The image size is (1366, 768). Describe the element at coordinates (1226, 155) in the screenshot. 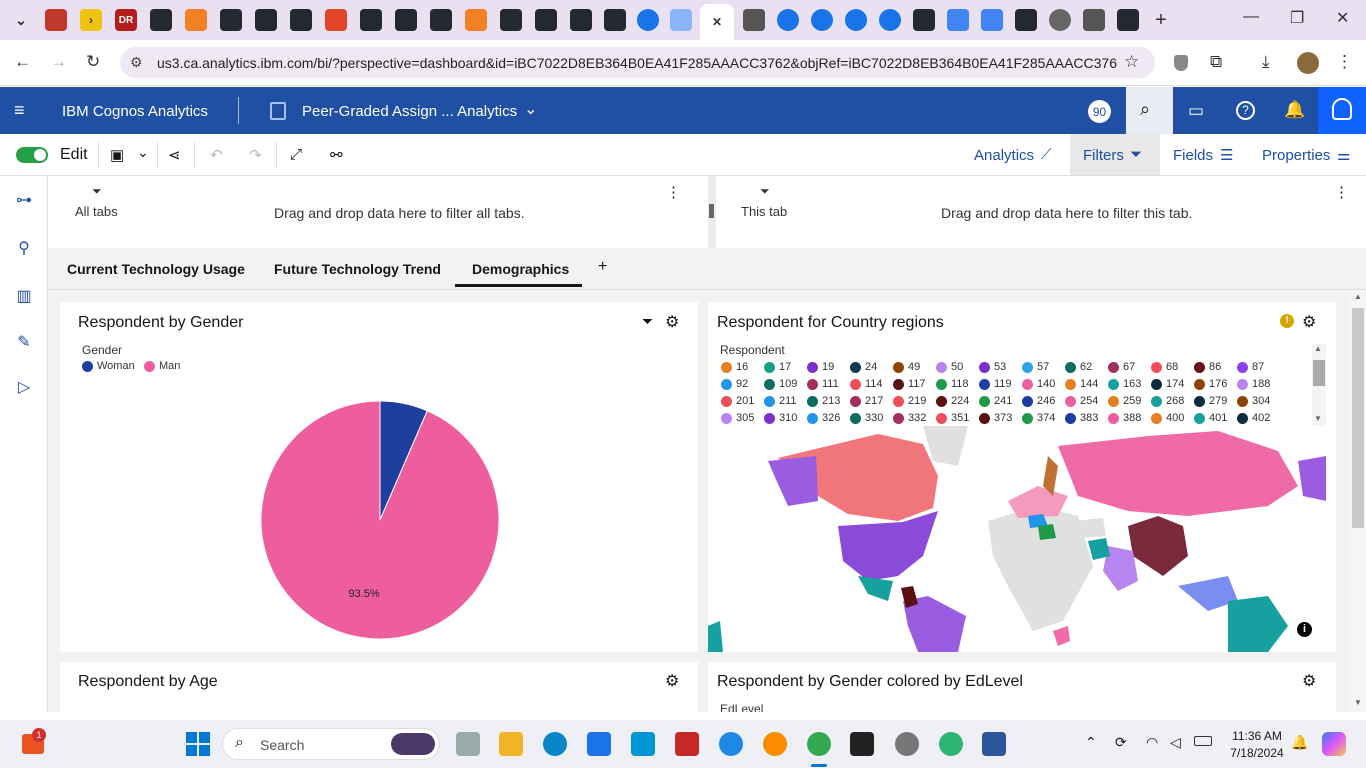

I see `fields-icon: ☰` at that location.